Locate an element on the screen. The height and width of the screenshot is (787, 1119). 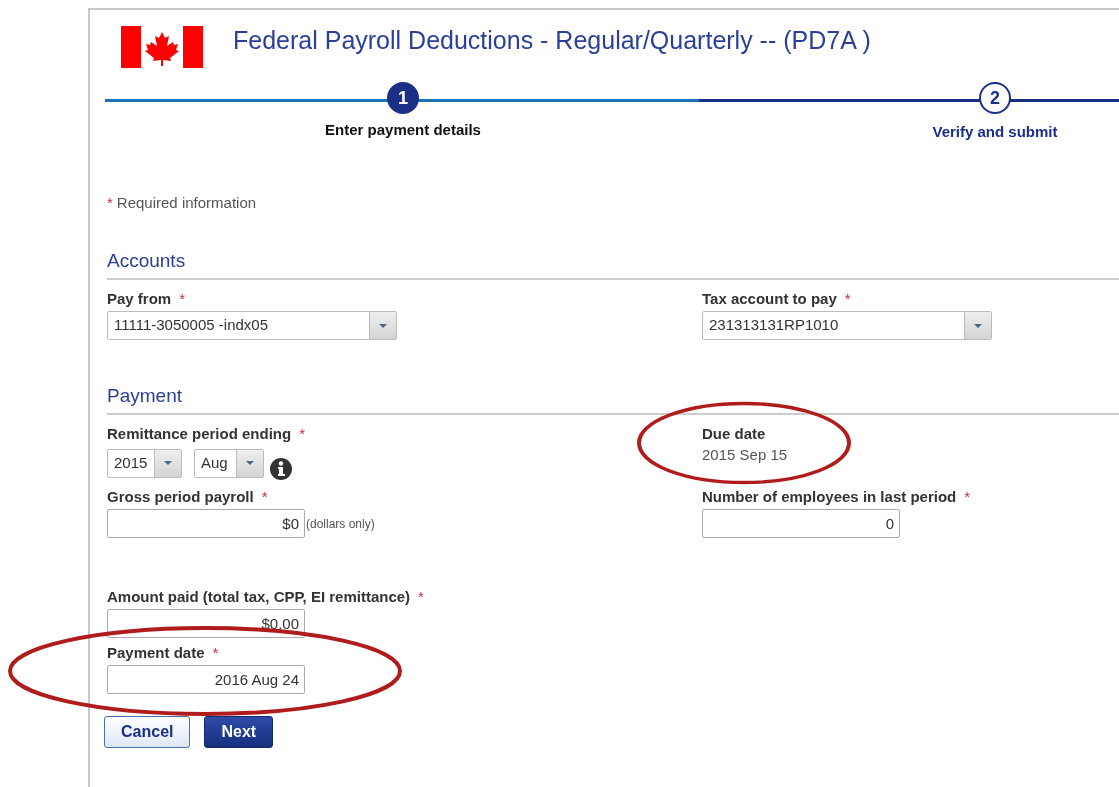
field-label: Payment date is located at coordinates (156, 652).